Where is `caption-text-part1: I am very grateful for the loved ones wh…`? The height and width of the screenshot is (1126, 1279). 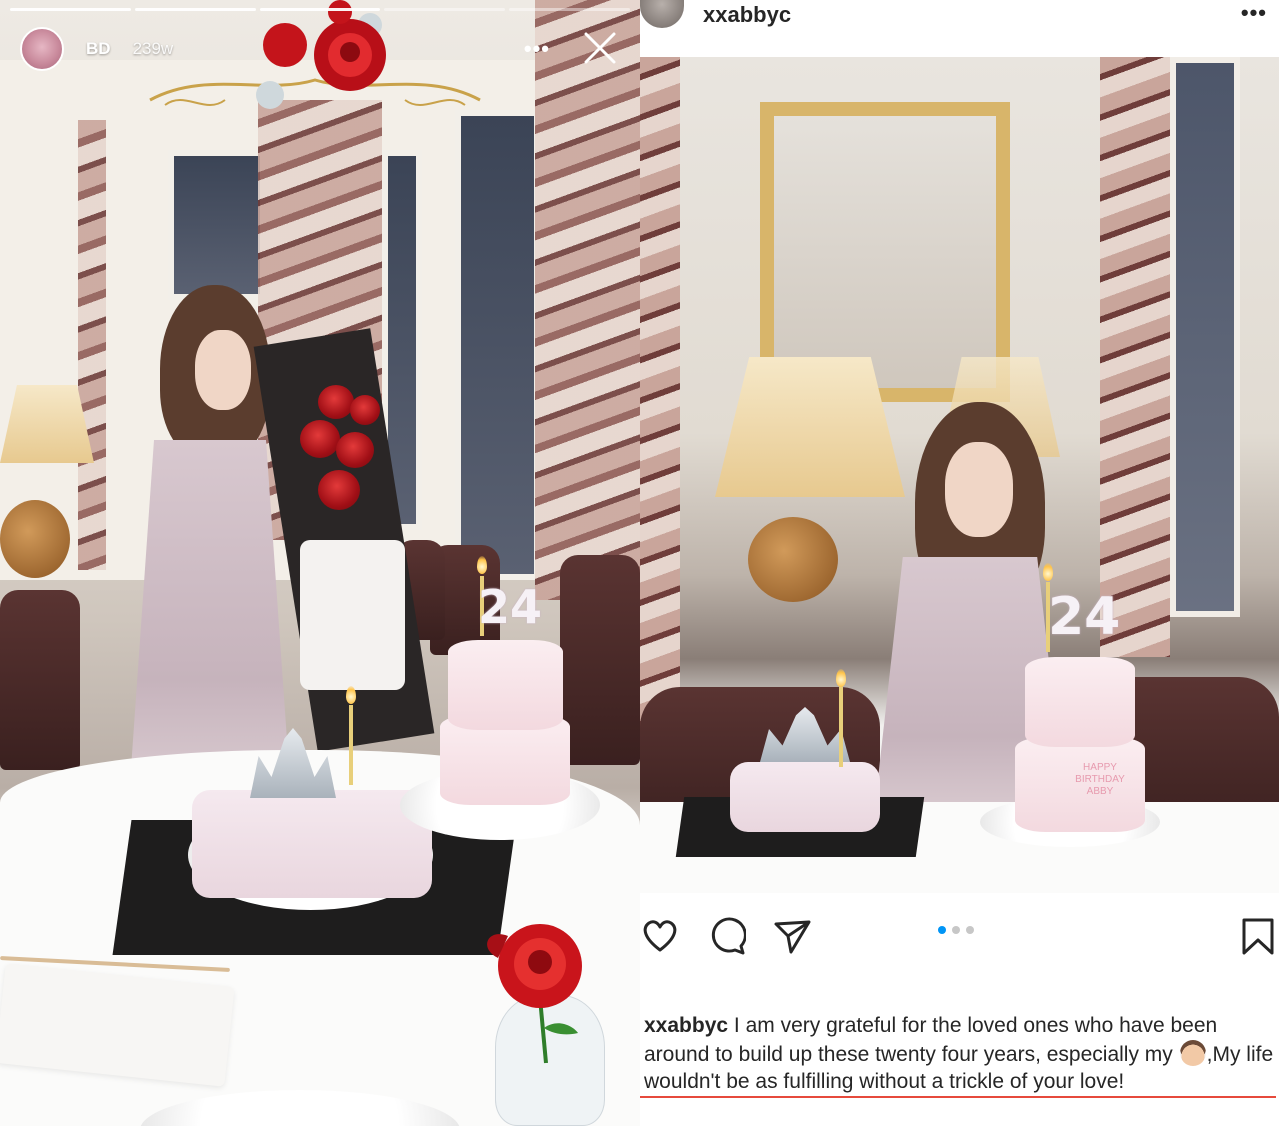 caption-text-part1: I am very grateful for the loved ones wh… is located at coordinates (931, 1040).